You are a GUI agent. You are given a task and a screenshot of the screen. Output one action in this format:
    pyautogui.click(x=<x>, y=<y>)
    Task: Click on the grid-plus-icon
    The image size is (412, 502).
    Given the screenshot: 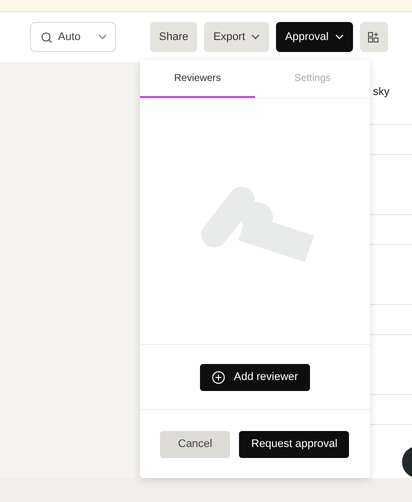 What is the action you would take?
    pyautogui.click(x=374, y=37)
    